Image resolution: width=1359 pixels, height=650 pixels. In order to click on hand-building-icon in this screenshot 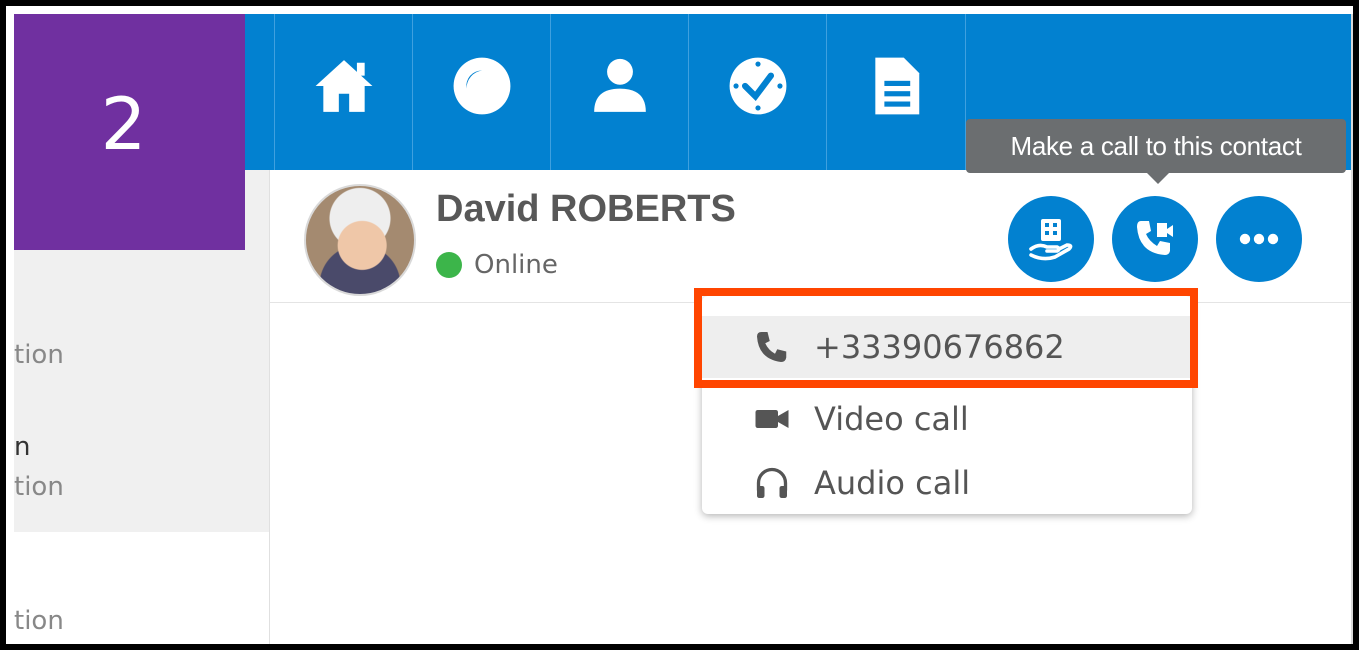, I will do `click(1051, 240)`.